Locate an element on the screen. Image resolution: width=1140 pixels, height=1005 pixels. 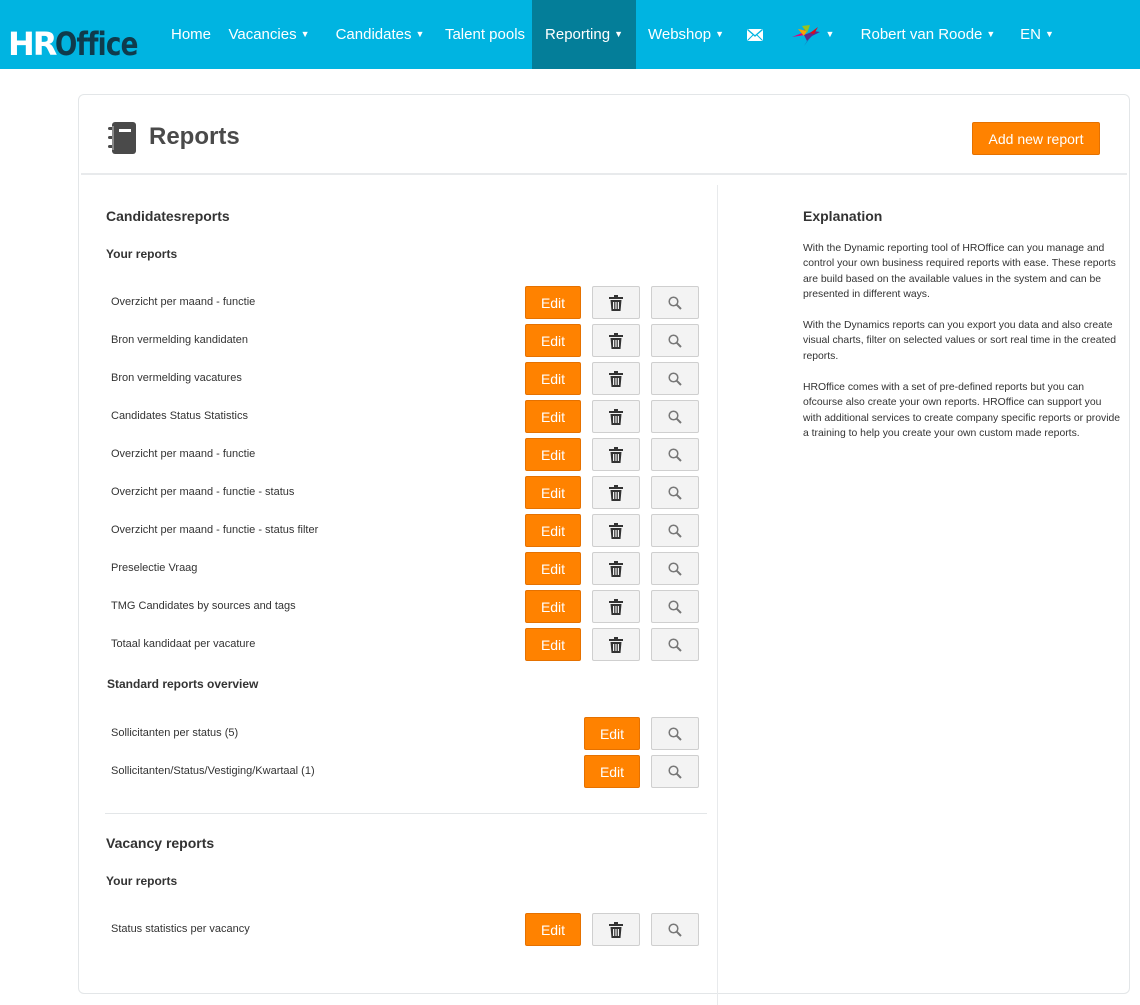
candidate-report-row-label: Overzicht per maand - functie - status is located at coordinates (203, 492).